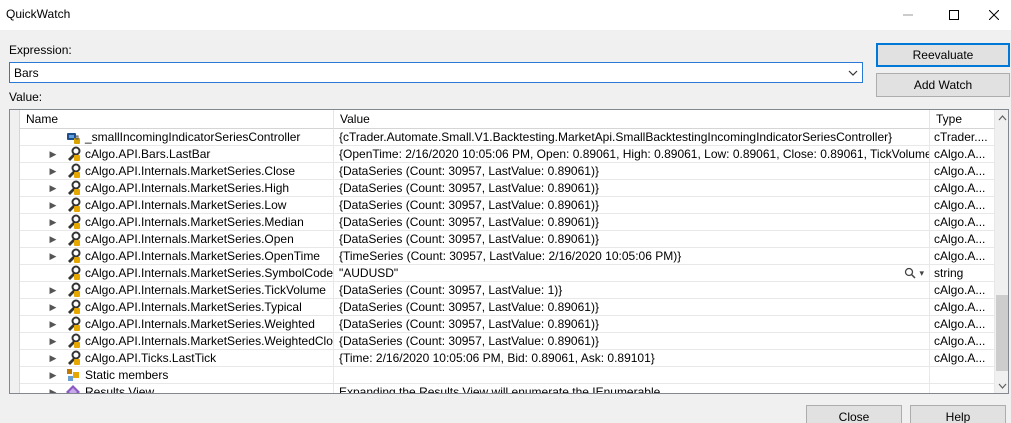  I want to click on name-cell: ▶ cAlgo.API.Bars.LastBar, so click(177, 154).